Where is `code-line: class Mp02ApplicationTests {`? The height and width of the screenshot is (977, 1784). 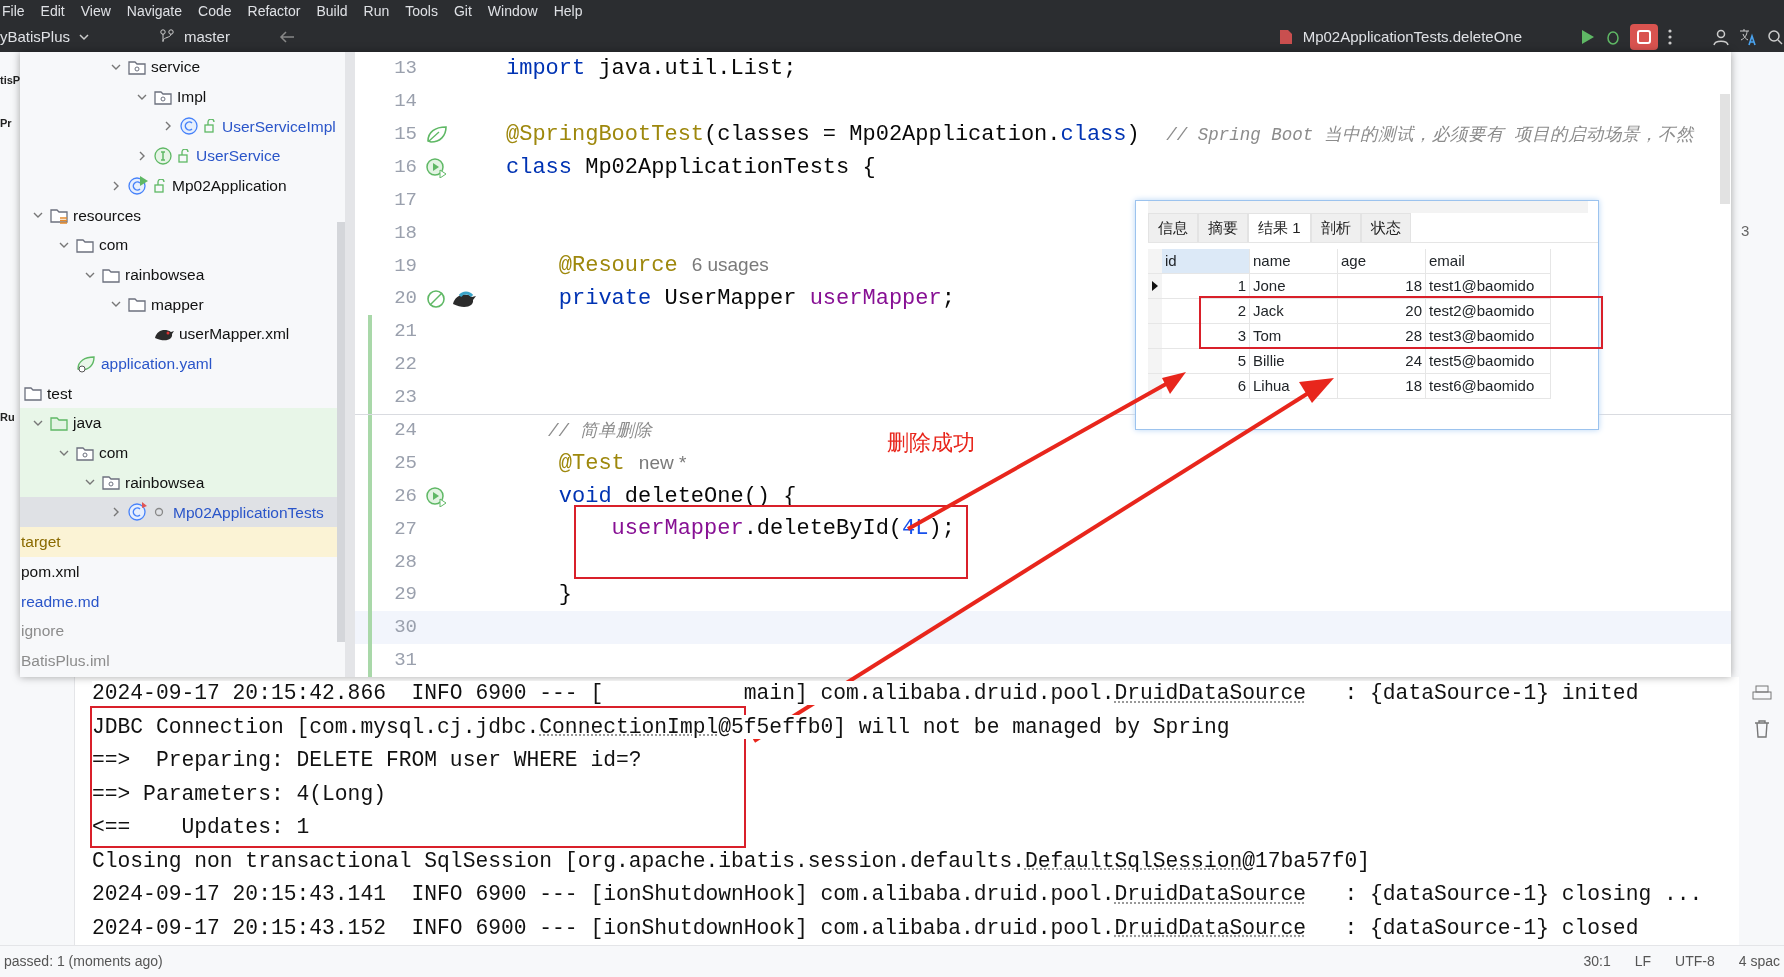 code-line: class Mp02ApplicationTests { is located at coordinates (691, 167).